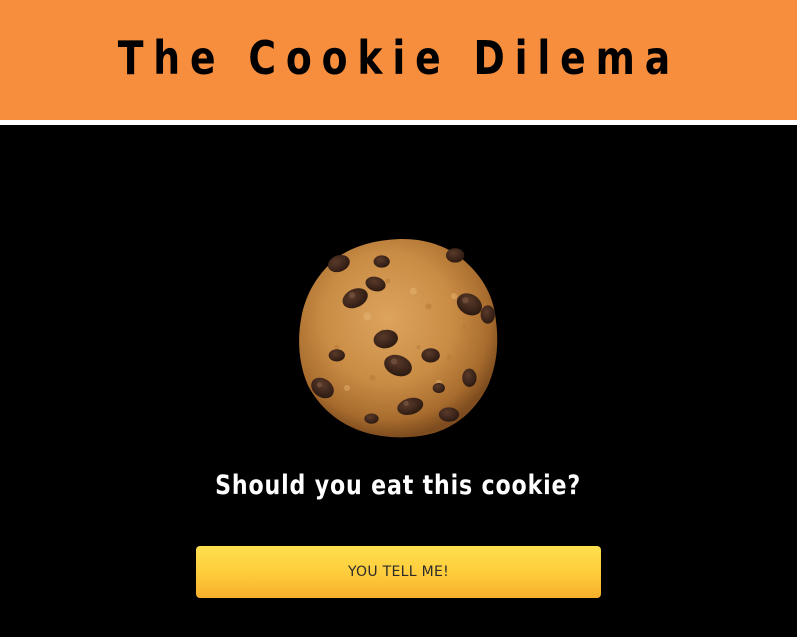  I want to click on you-tell-me-button: YOU TELL ME!, so click(398, 572).